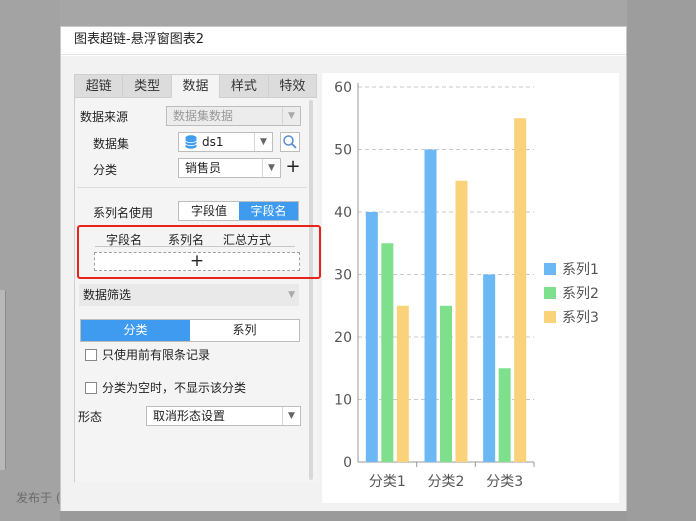  I want to click on config-tabs: 超链 类型 数据 样式 特效, so click(196, 86).